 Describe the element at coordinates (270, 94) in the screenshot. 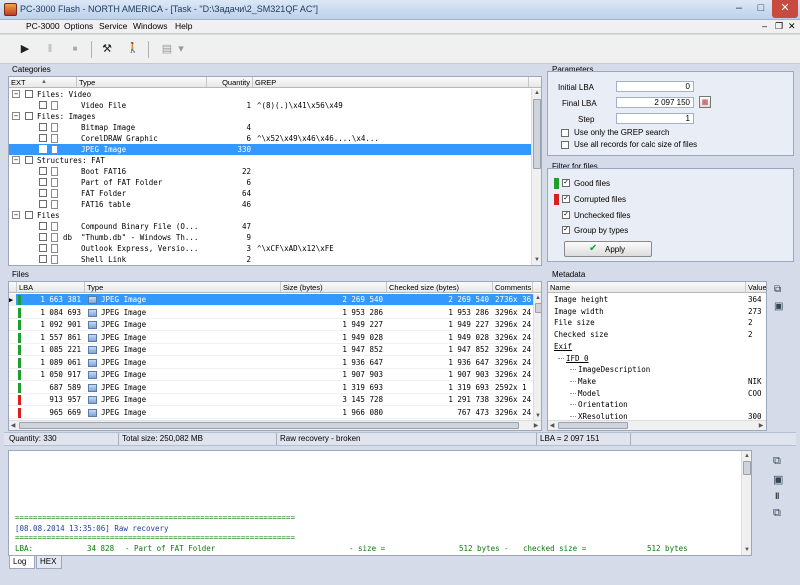

I see `category-group-row: − Files: Video` at that location.